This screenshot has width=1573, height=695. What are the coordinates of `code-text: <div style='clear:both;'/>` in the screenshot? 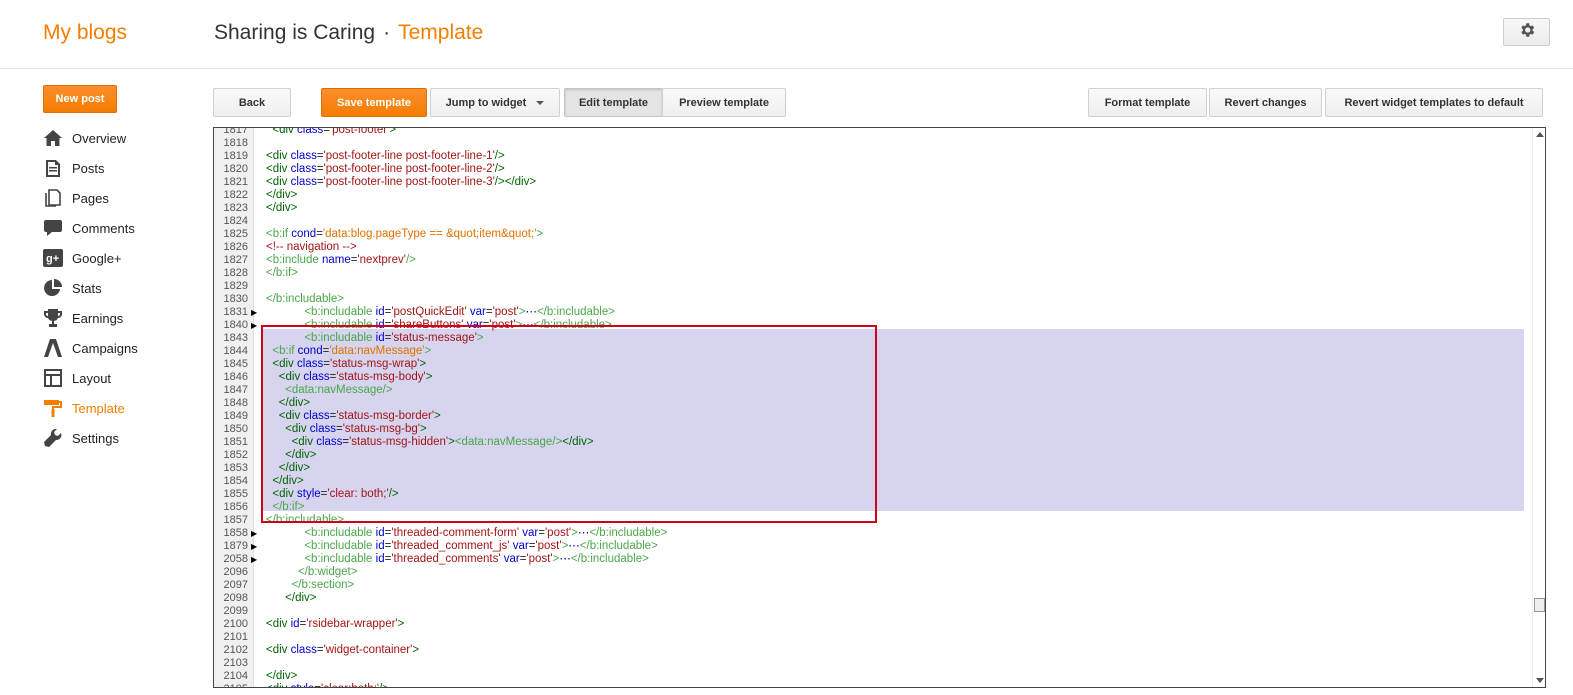 It's located at (327, 685).